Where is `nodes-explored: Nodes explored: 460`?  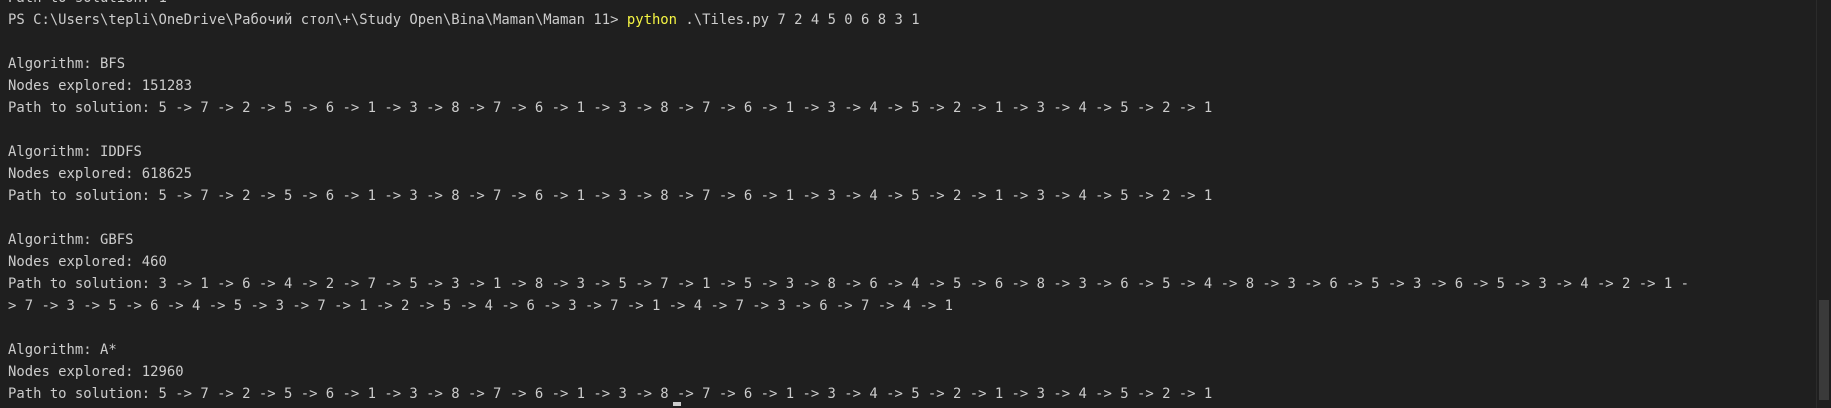
nodes-explored: Nodes explored: 460 is located at coordinates (87, 262).